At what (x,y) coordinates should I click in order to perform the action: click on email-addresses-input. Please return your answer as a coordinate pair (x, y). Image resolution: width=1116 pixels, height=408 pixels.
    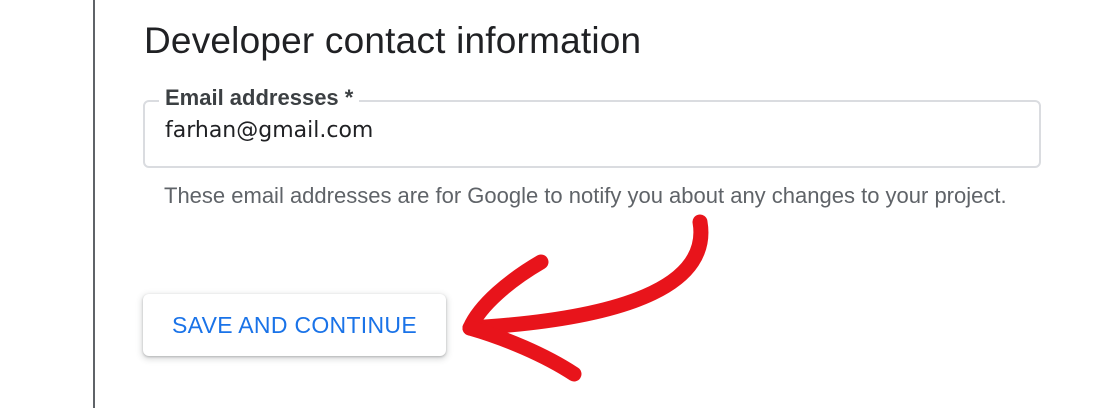
    Looking at the image, I should click on (590, 130).